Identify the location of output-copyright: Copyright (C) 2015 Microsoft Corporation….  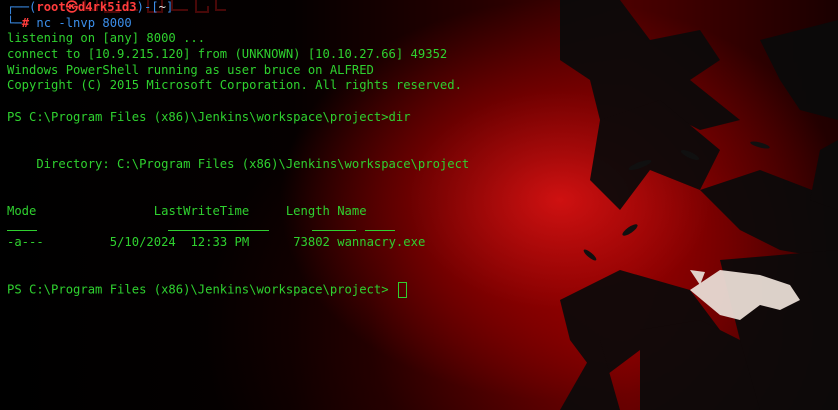
(234, 85).